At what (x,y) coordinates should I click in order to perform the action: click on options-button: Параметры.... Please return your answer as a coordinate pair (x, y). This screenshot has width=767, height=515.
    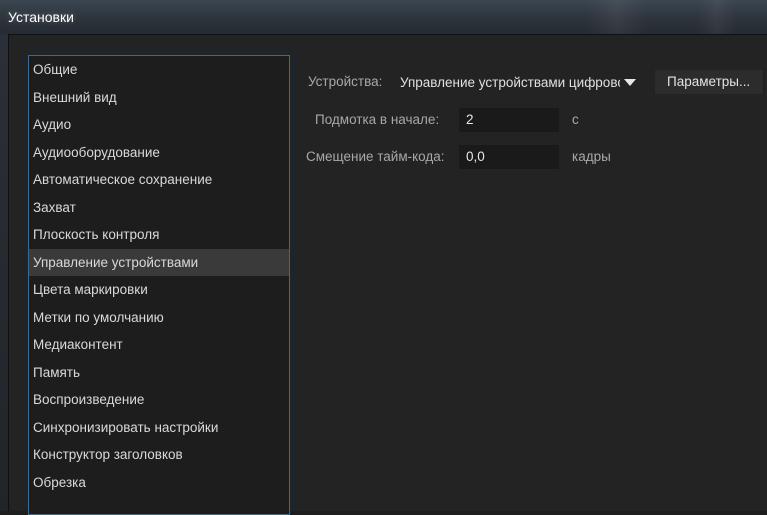
    Looking at the image, I should click on (709, 82).